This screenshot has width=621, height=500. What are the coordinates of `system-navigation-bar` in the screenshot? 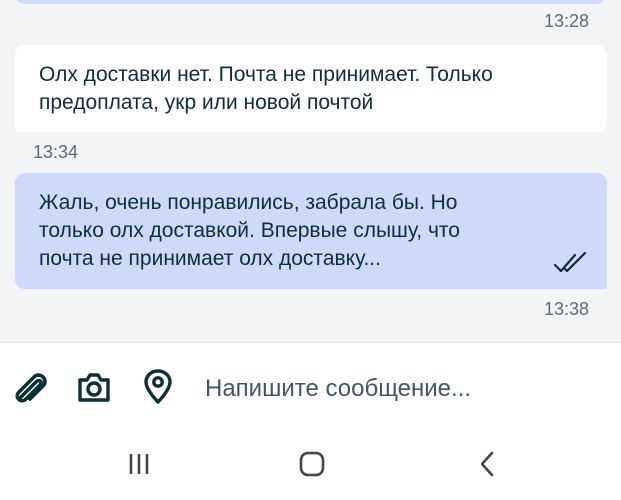 It's located at (310, 466).